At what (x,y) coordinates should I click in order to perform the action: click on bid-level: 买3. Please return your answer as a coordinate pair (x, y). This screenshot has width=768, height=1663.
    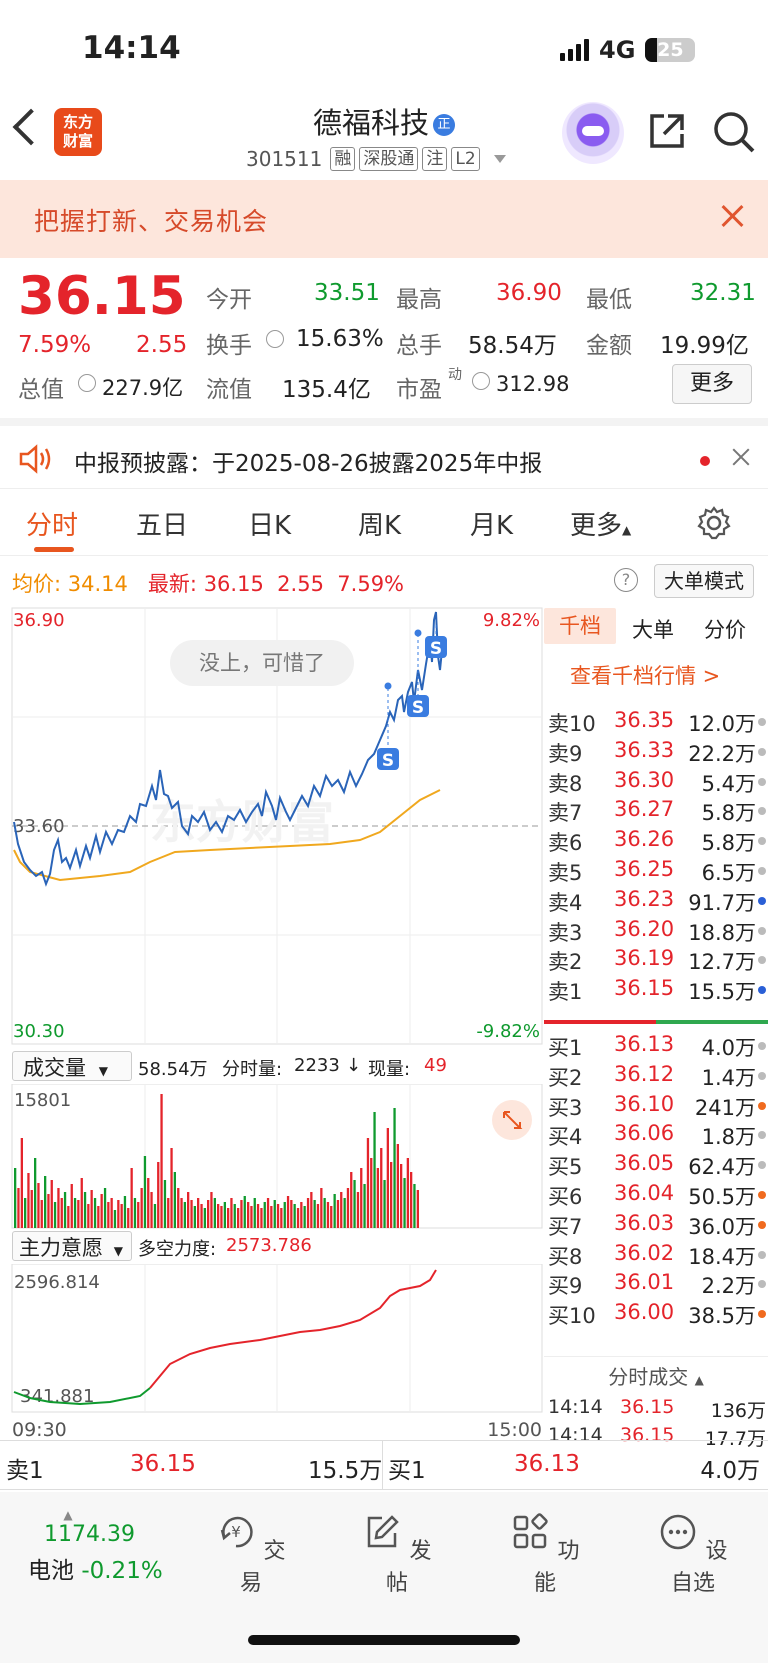
    Looking at the image, I should click on (565, 1107).